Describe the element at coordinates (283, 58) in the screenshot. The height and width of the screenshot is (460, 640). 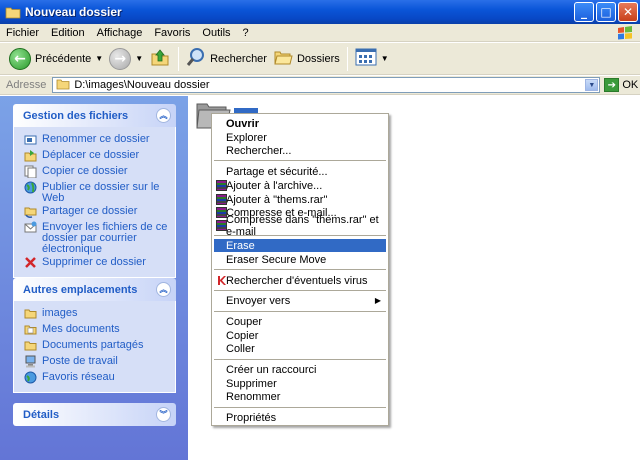
I see `folders-icon` at that location.